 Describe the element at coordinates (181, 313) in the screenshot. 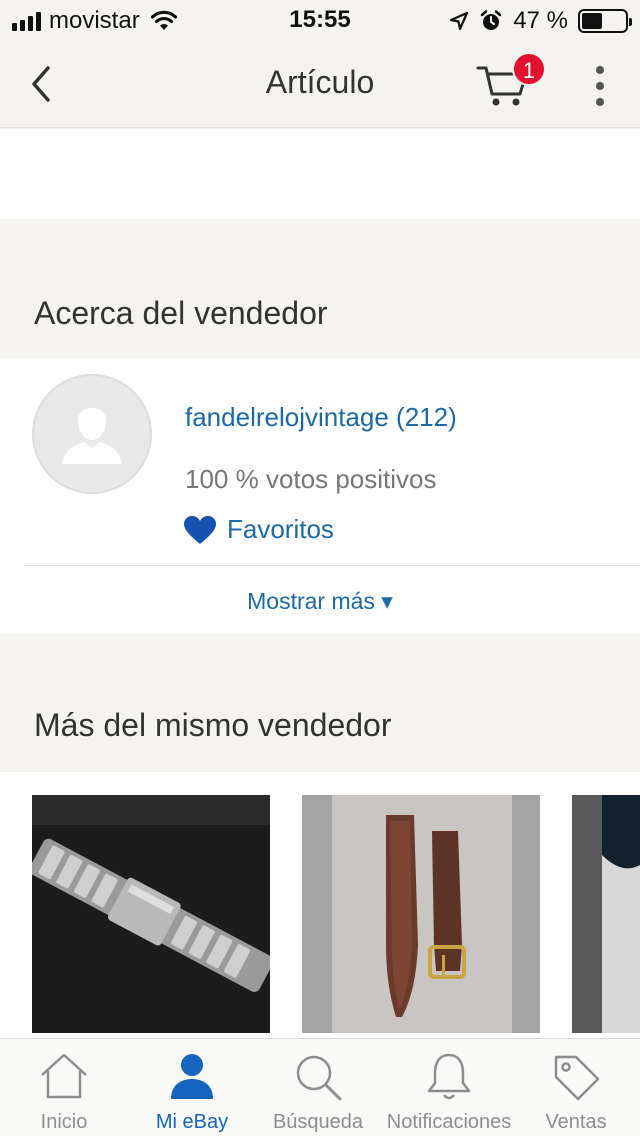

I see `seller-section-heading: Acerca del vendedor` at that location.